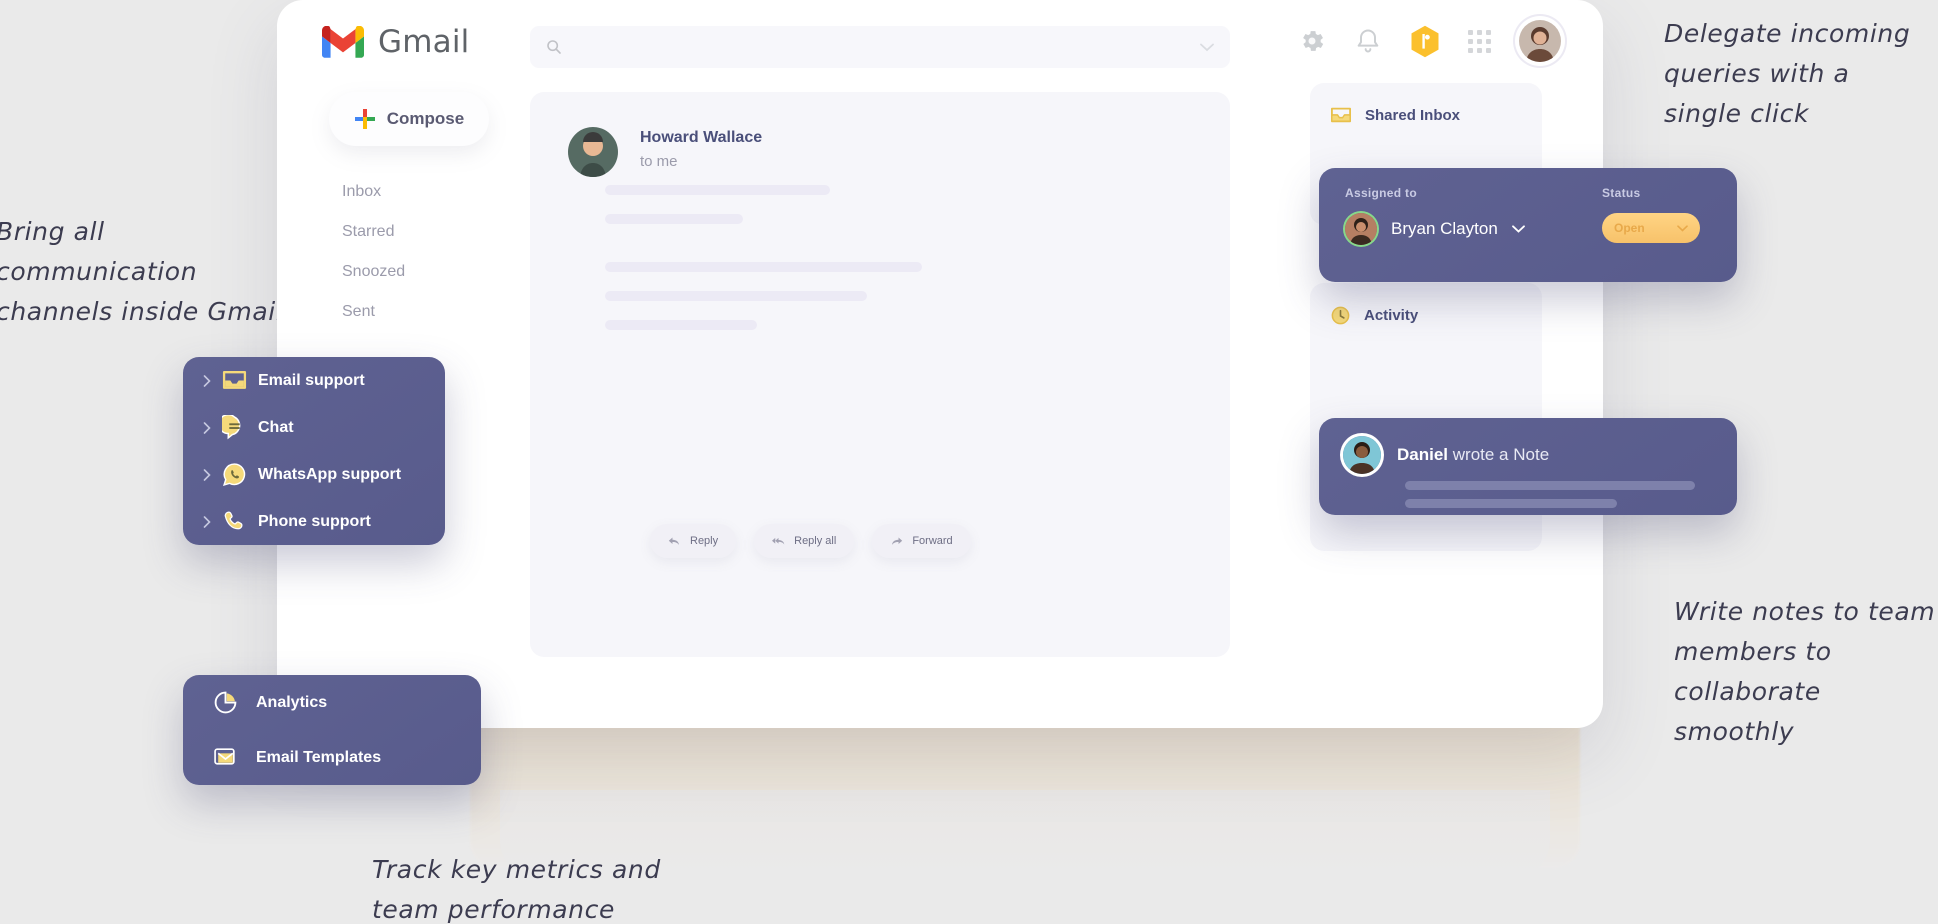 The image size is (1938, 924). Describe the element at coordinates (343, 42) in the screenshot. I see `gmail-logo-icon` at that location.